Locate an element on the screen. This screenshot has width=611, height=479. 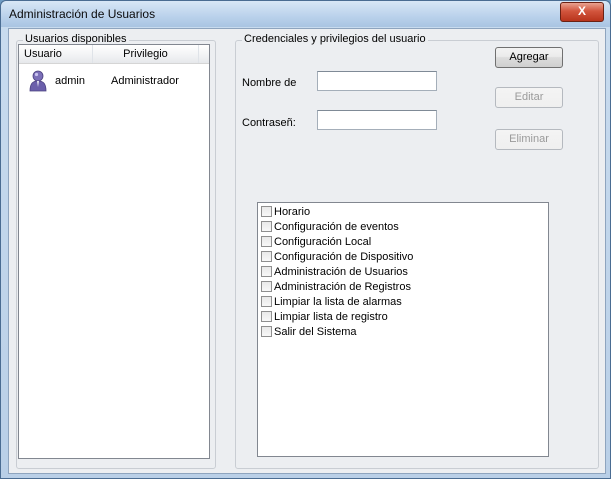
window-title: Administración de Usuarios is located at coordinates (82, 14).